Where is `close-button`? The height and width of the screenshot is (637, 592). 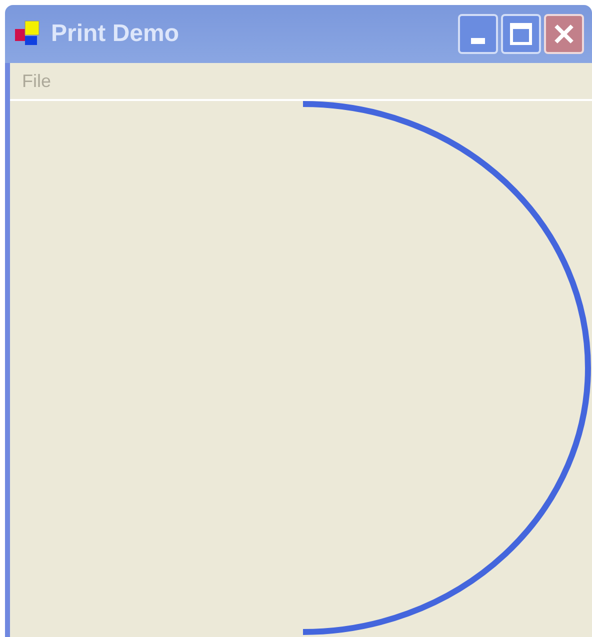
close-button is located at coordinates (564, 34).